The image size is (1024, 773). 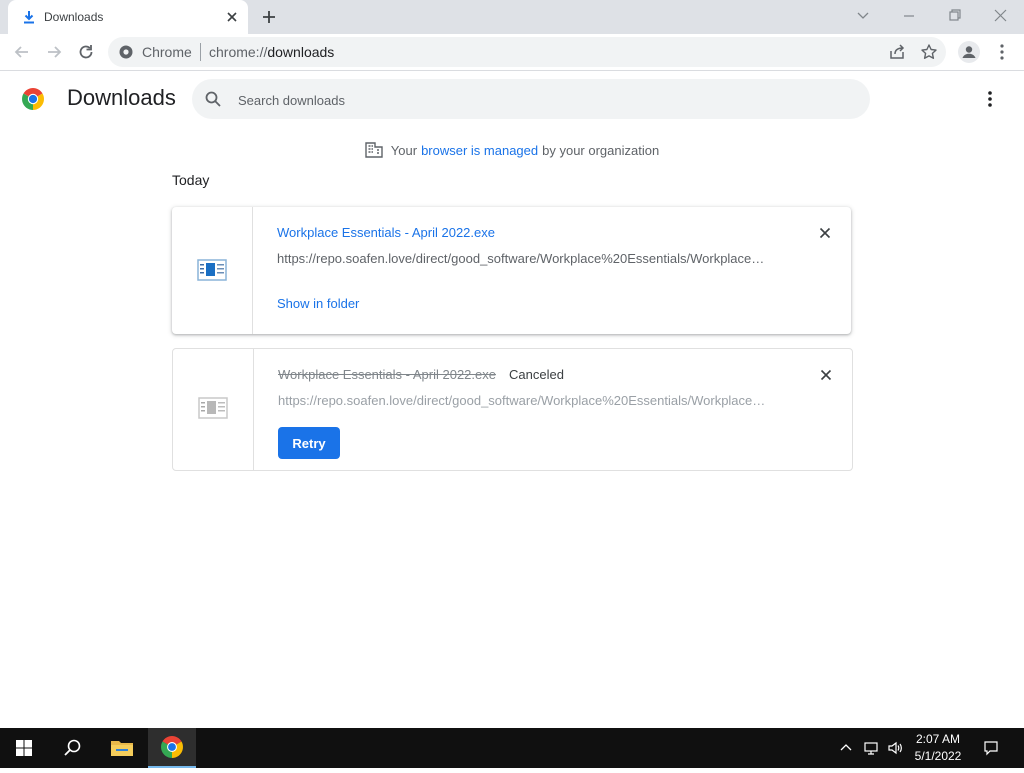 I want to click on search-input, so click(x=538, y=100).